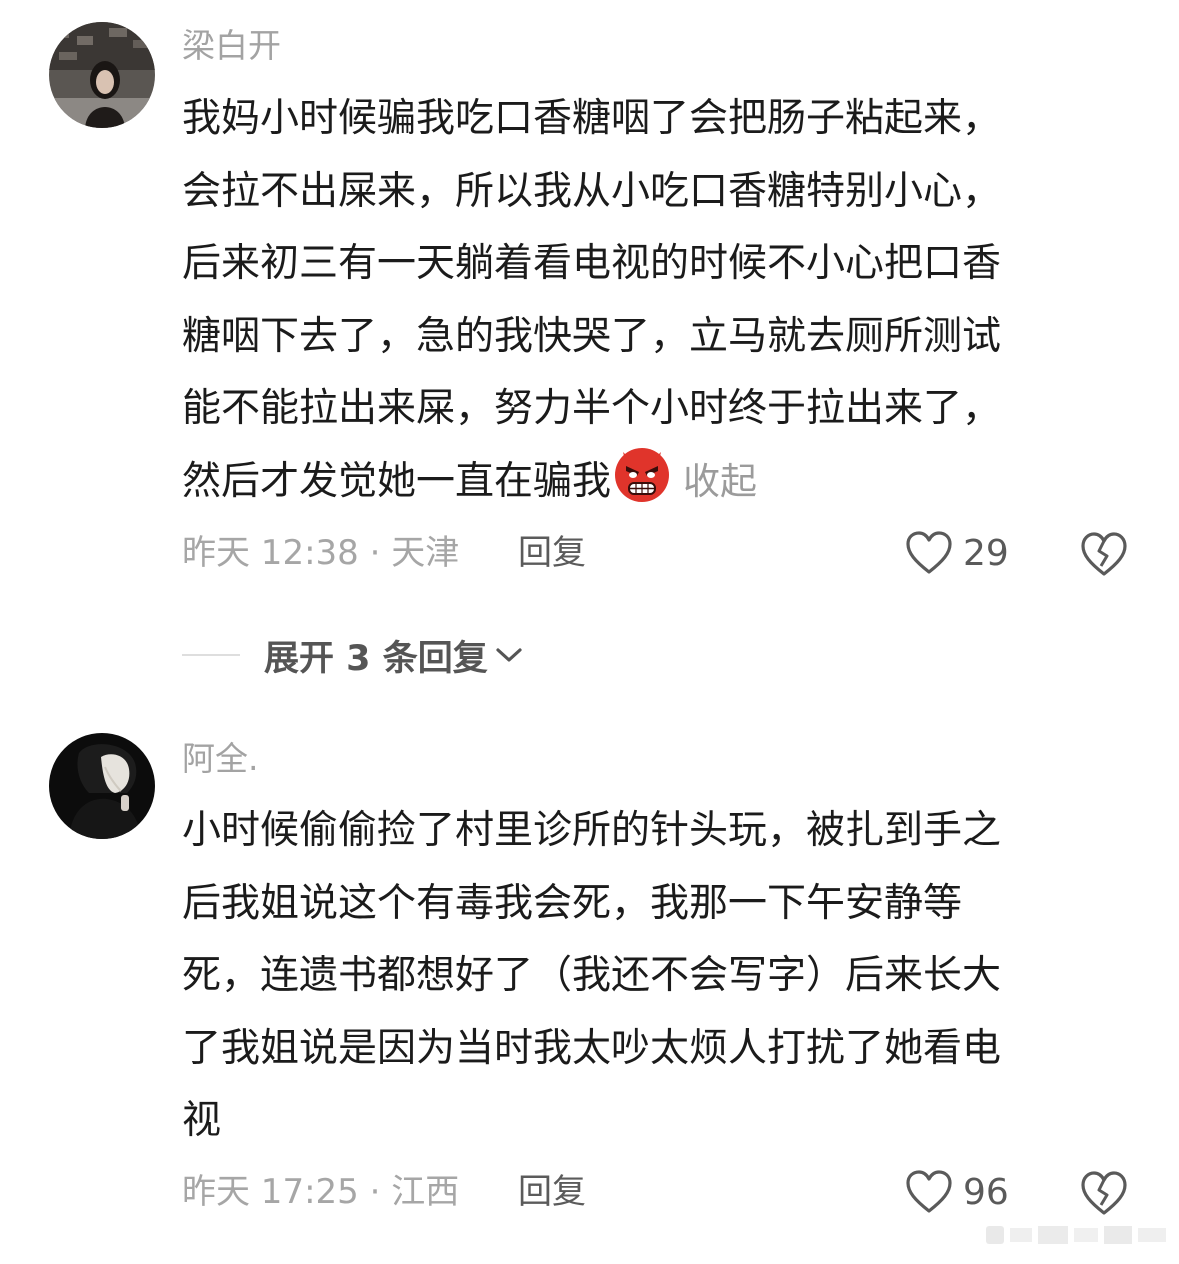 The image size is (1179, 1264). I want to click on expand-replies-button: 展开 3 条回复, so click(394, 655).